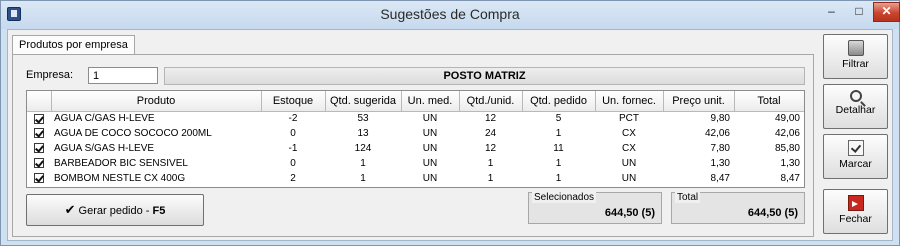 The height and width of the screenshot is (246, 900). I want to click on filtrar-label: Filtrar, so click(855, 64).